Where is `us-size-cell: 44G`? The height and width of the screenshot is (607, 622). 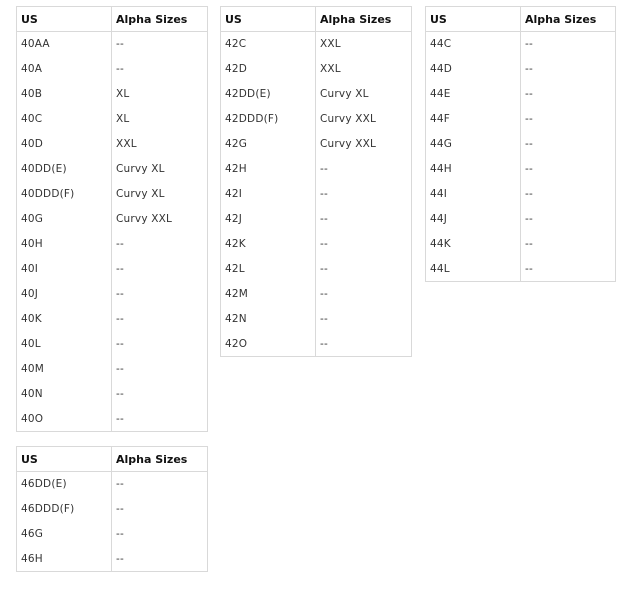
us-size-cell: 44G is located at coordinates (473, 144).